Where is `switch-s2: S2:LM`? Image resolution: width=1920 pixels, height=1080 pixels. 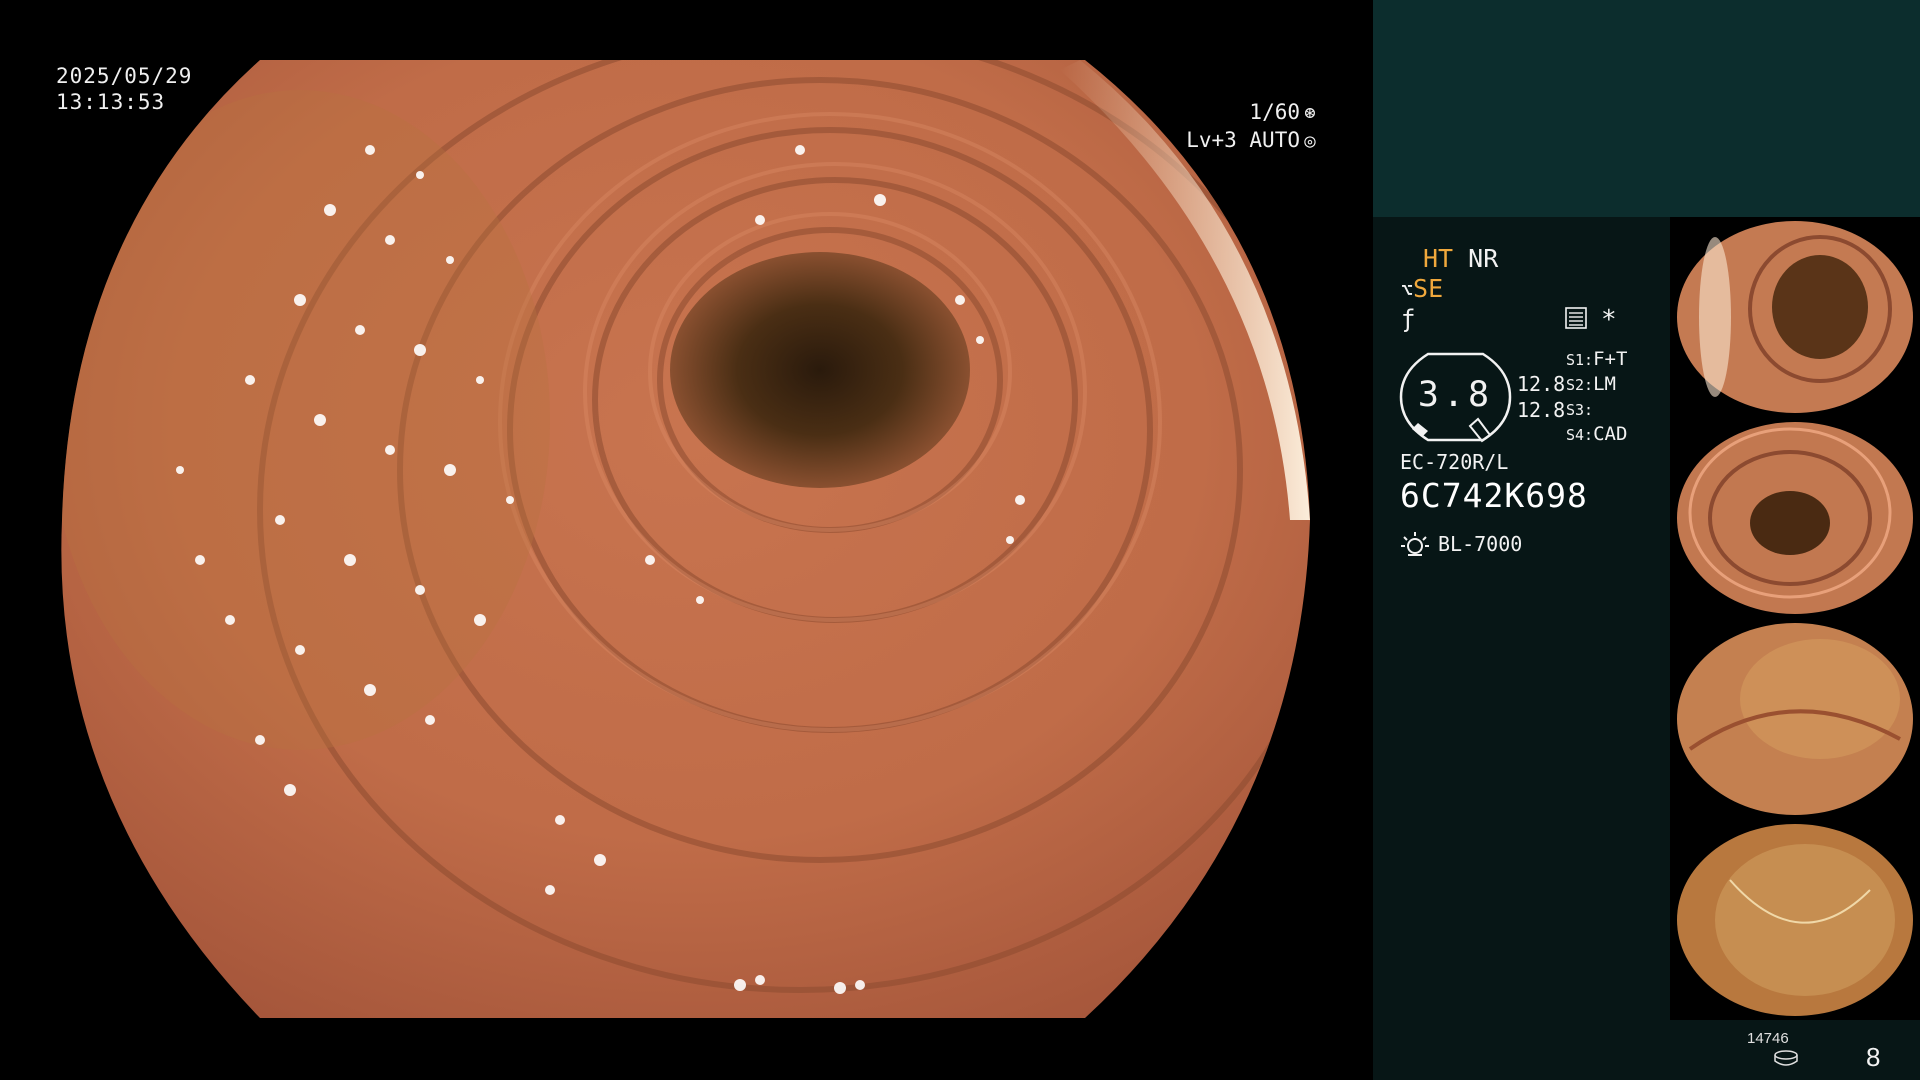 switch-s2: S2:LM is located at coordinates (1591, 384).